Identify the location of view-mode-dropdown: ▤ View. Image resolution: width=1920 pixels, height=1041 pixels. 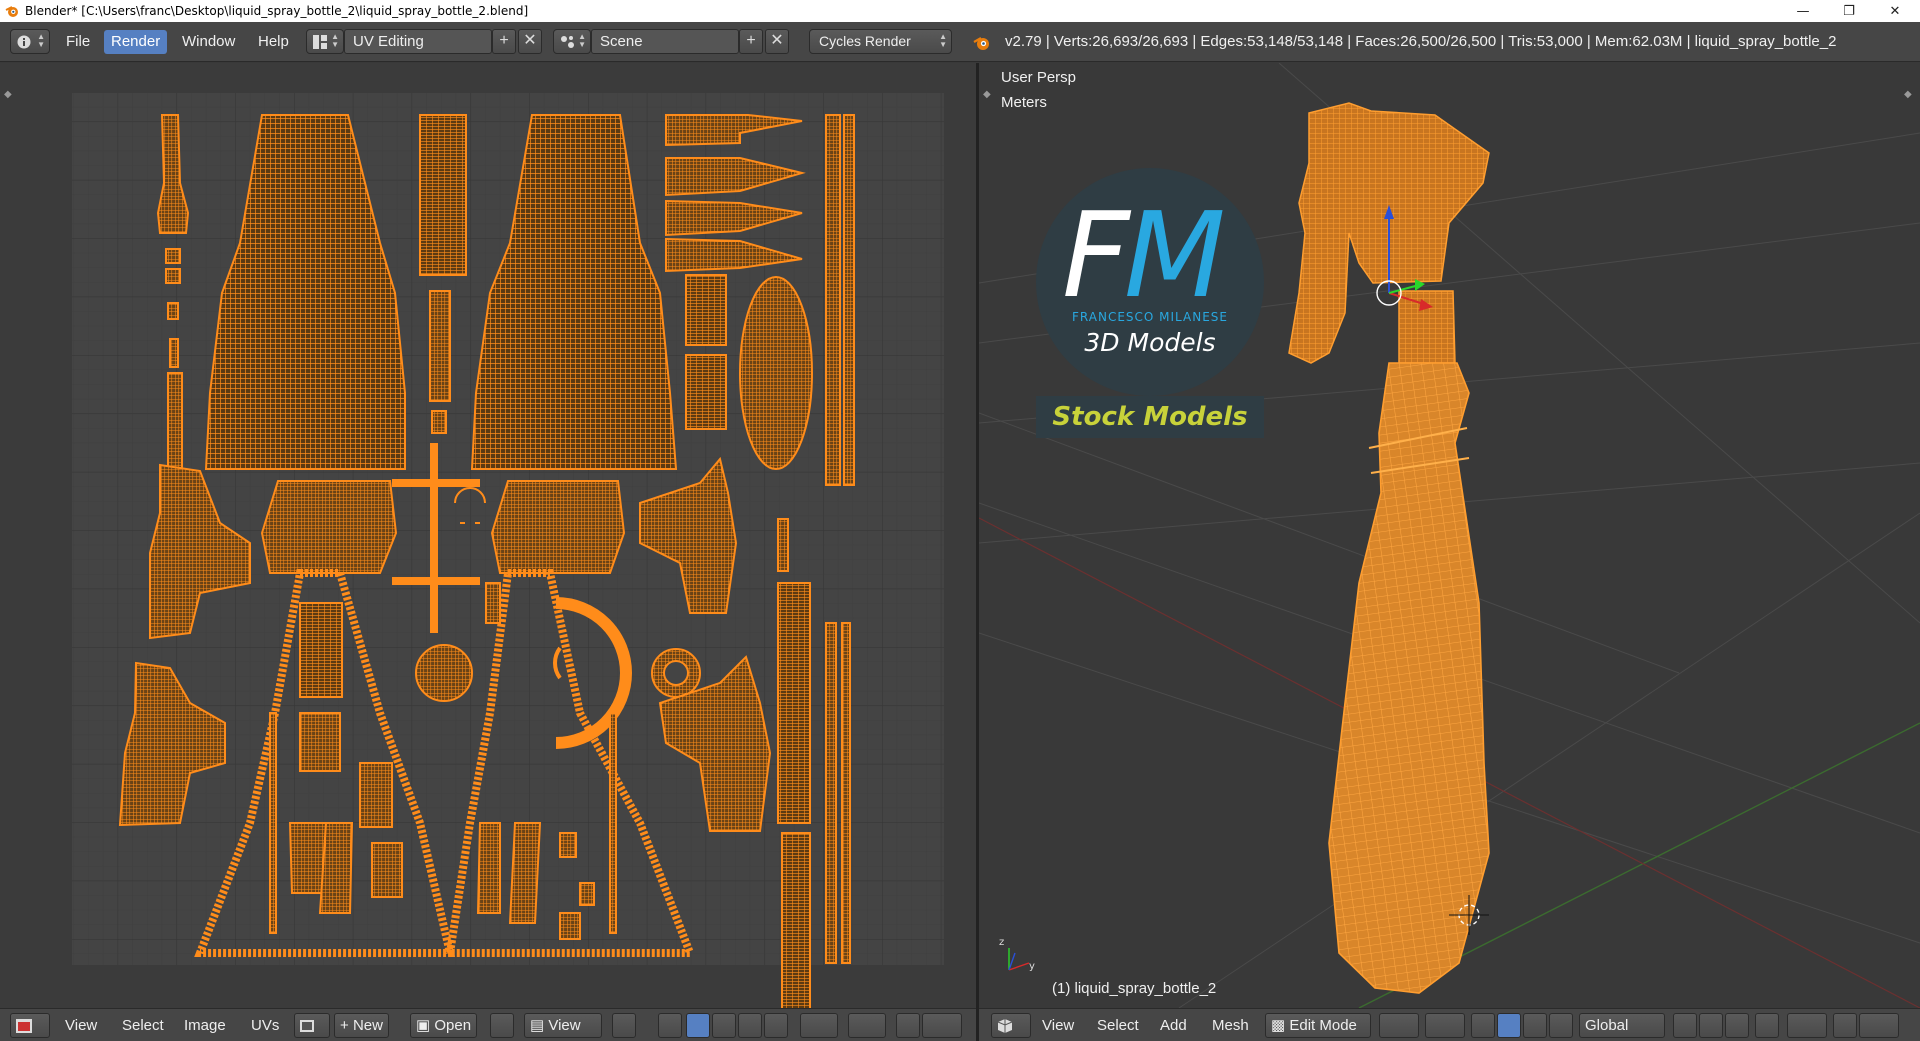
(563, 1025).